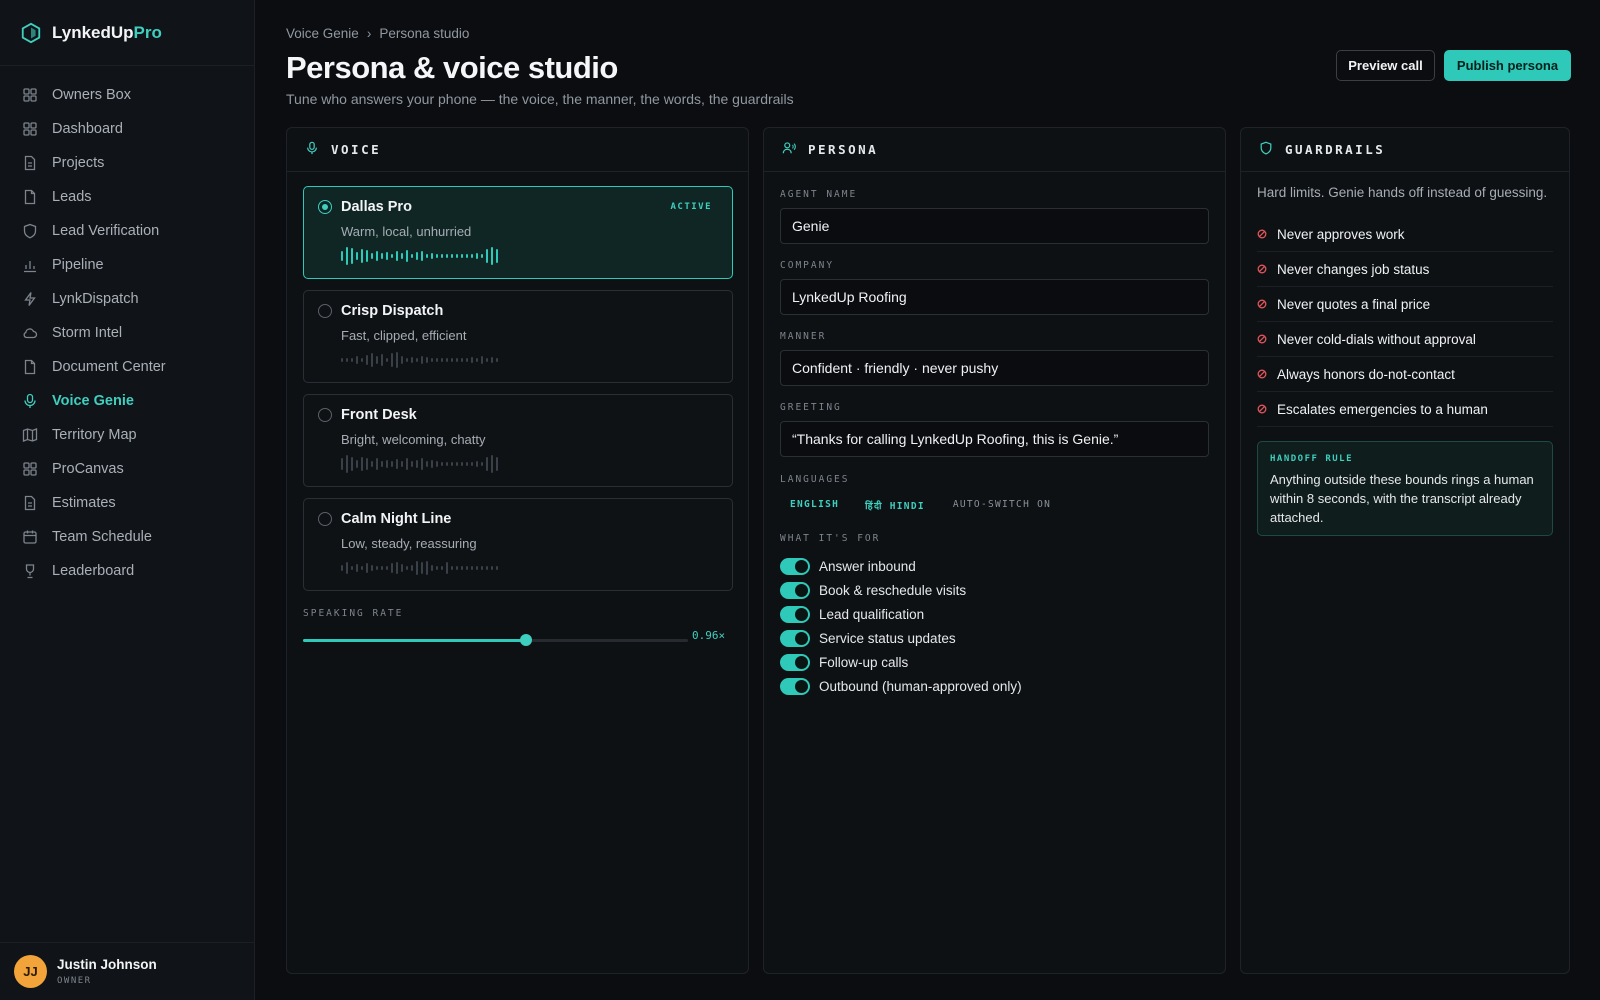  I want to click on voice-option-front-desk: Front Desk Bright, welcoming, chatty, so click(518, 440).